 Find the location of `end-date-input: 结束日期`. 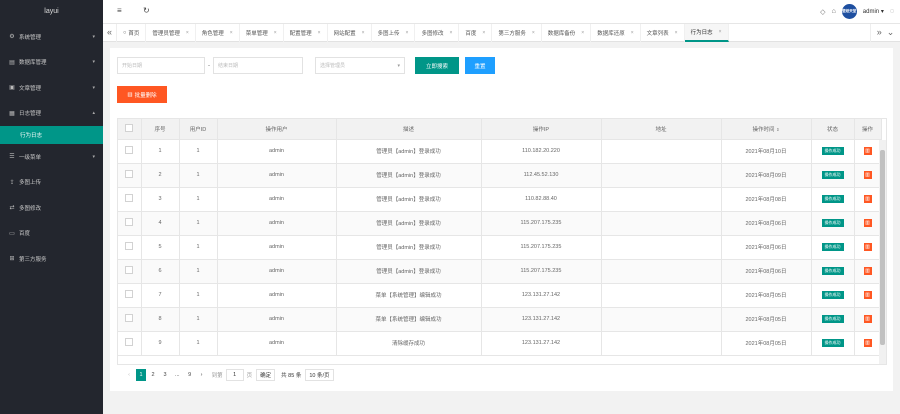

end-date-input: 结束日期 is located at coordinates (258, 65).